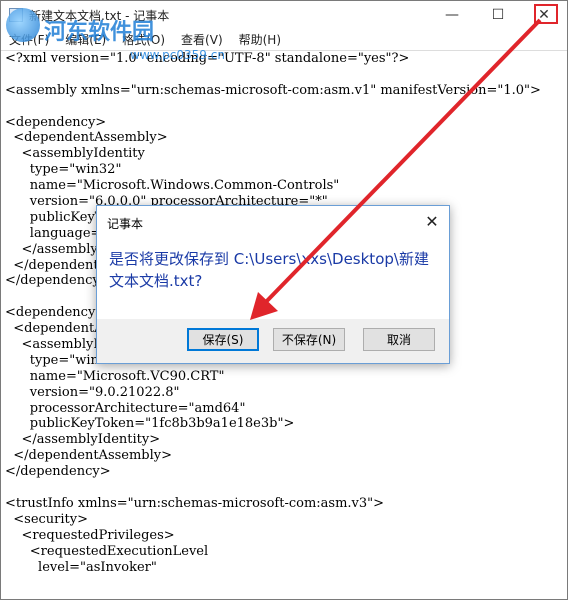 Image resolution: width=568 pixels, height=600 pixels. Describe the element at coordinates (143, 39) in the screenshot. I see `menu-format: 格式(O)` at that location.